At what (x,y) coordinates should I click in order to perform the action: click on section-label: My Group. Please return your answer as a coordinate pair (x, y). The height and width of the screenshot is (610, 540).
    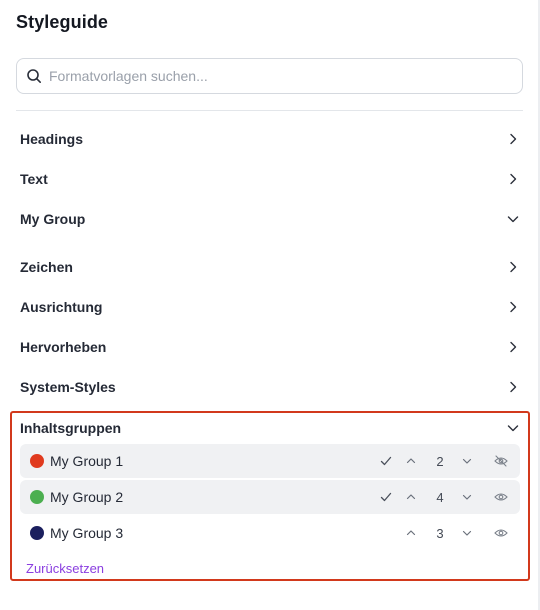
    Looking at the image, I should click on (53, 219).